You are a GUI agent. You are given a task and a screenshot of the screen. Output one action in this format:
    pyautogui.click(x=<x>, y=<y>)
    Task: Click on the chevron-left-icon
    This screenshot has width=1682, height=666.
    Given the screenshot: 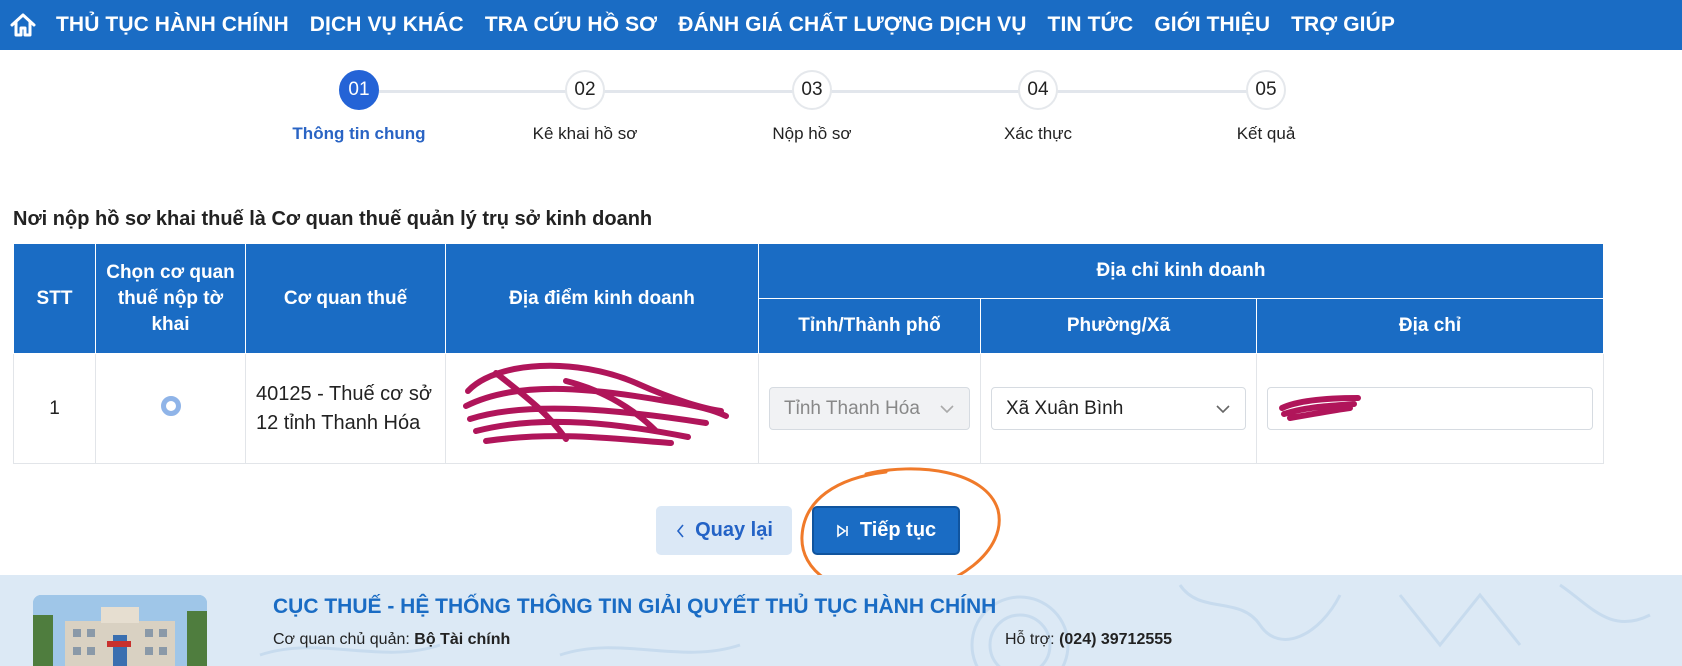 What is the action you would take?
    pyautogui.click(x=680, y=531)
    